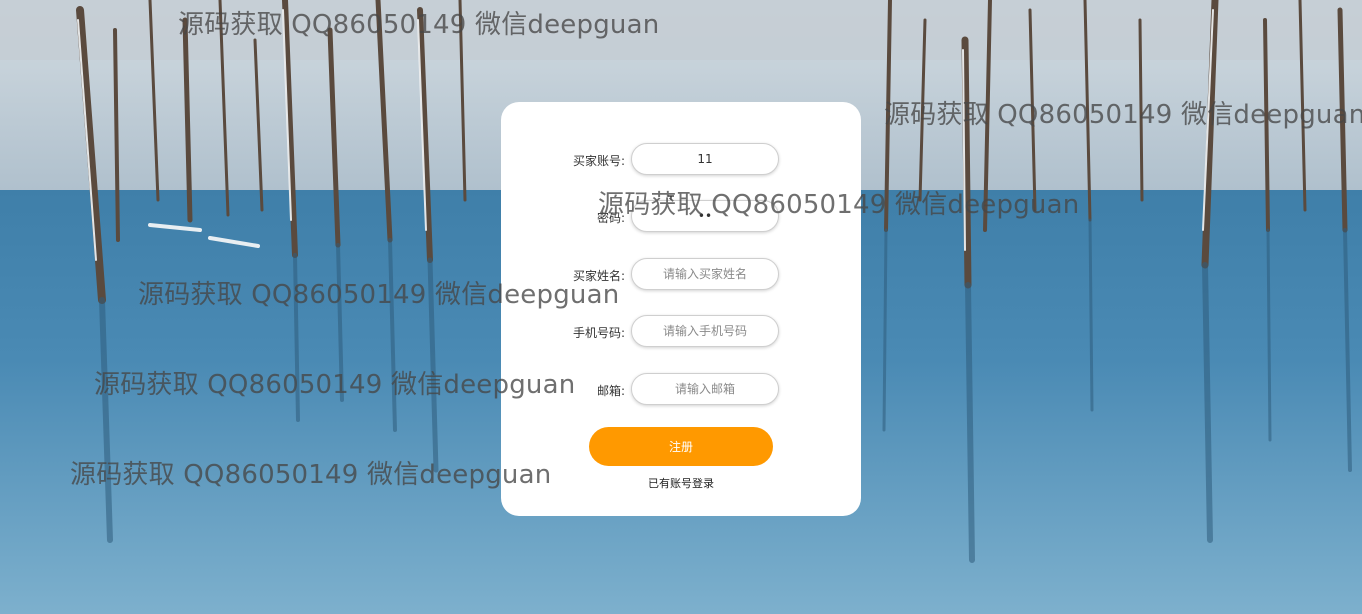 This screenshot has height=614, width=1362. I want to click on email-input, so click(705, 389).